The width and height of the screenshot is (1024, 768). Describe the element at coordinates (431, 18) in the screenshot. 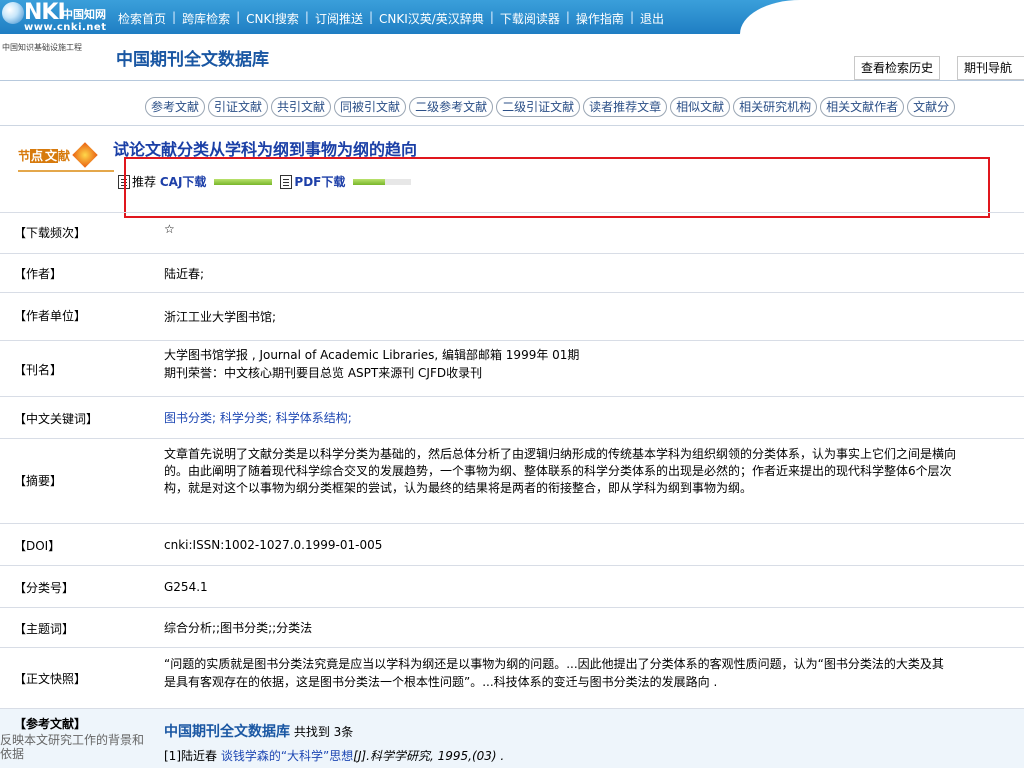

I see `nav-dictionary: CNKI汉英/英汉辞典` at that location.